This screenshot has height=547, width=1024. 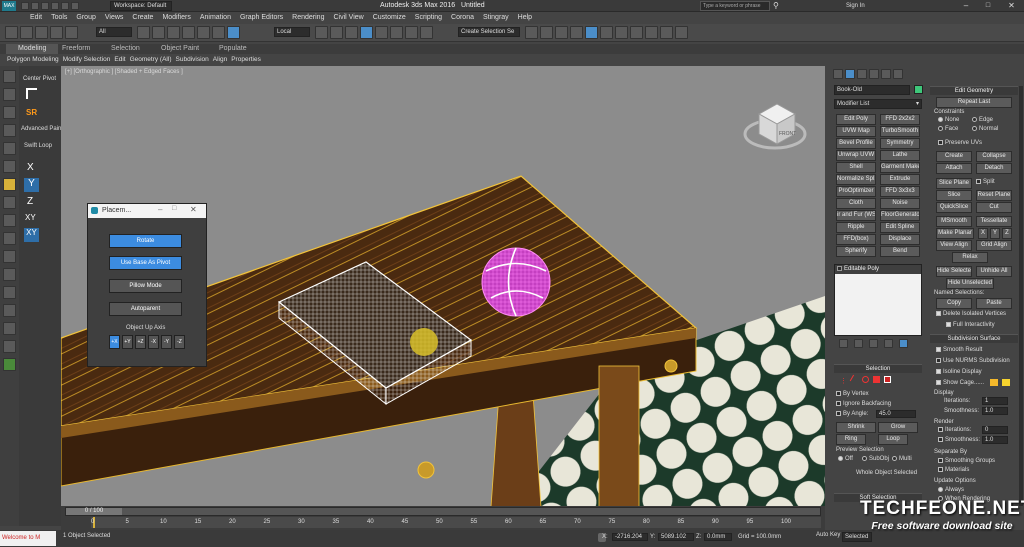 What do you see at coordinates (9, 328) in the screenshot?
I see `create-door-icon` at bounding box center [9, 328].